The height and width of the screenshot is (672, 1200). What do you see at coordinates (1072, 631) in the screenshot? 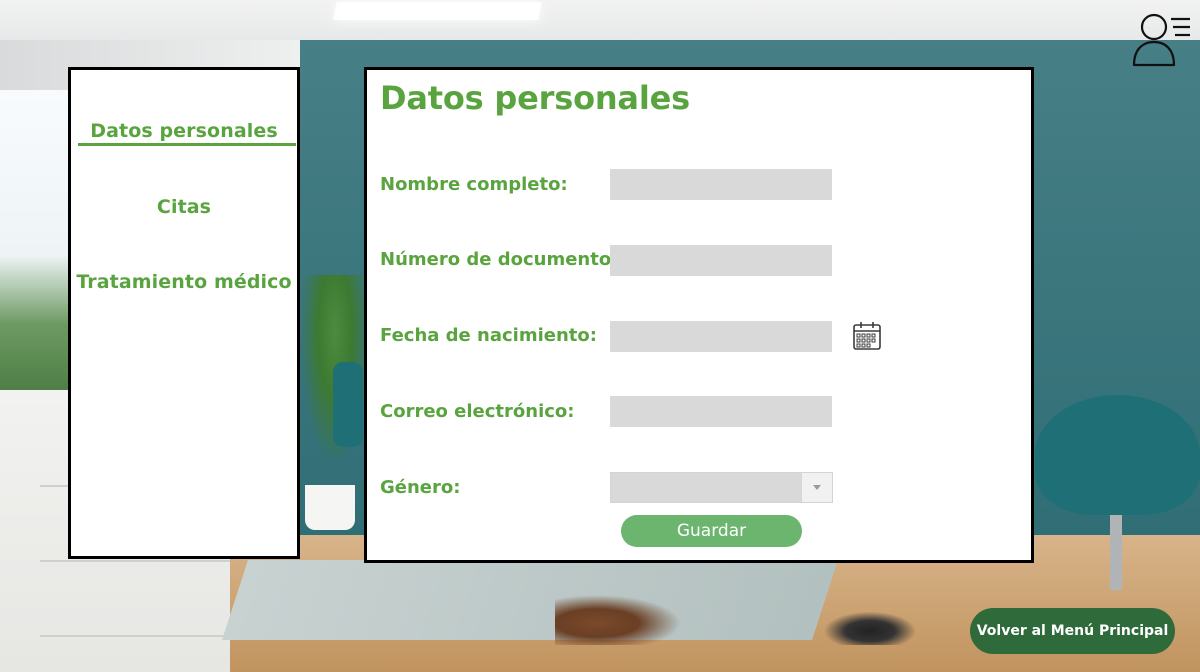
I see `back-to-main-menu-button: Volver al Menú Principal` at bounding box center [1072, 631].